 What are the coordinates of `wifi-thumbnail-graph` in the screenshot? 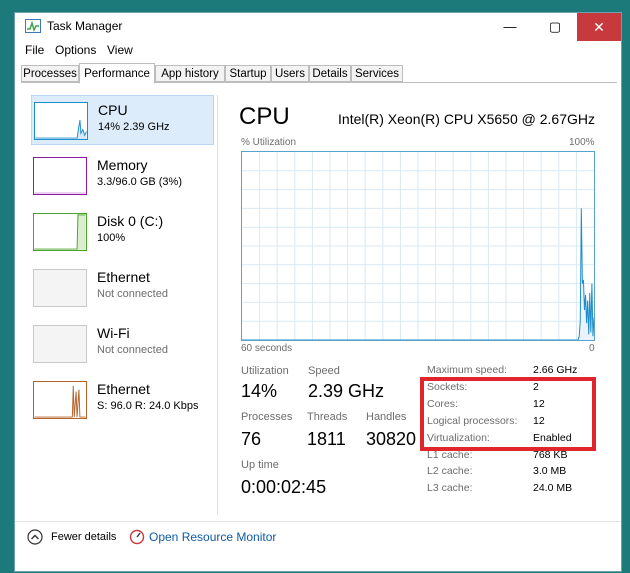 It's located at (60, 344).